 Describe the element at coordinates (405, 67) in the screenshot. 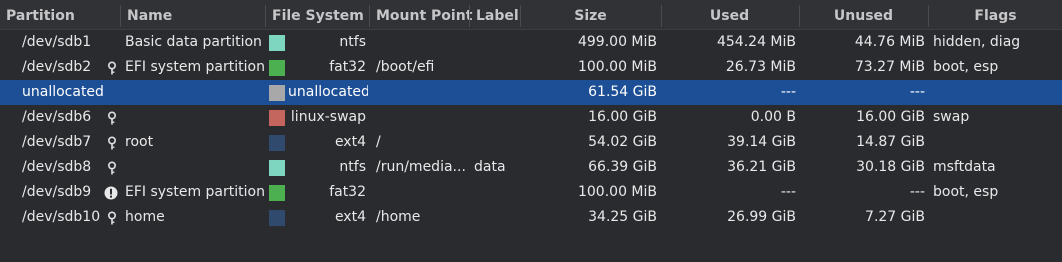

I see `mountpoint-cell: /boot/efi` at that location.